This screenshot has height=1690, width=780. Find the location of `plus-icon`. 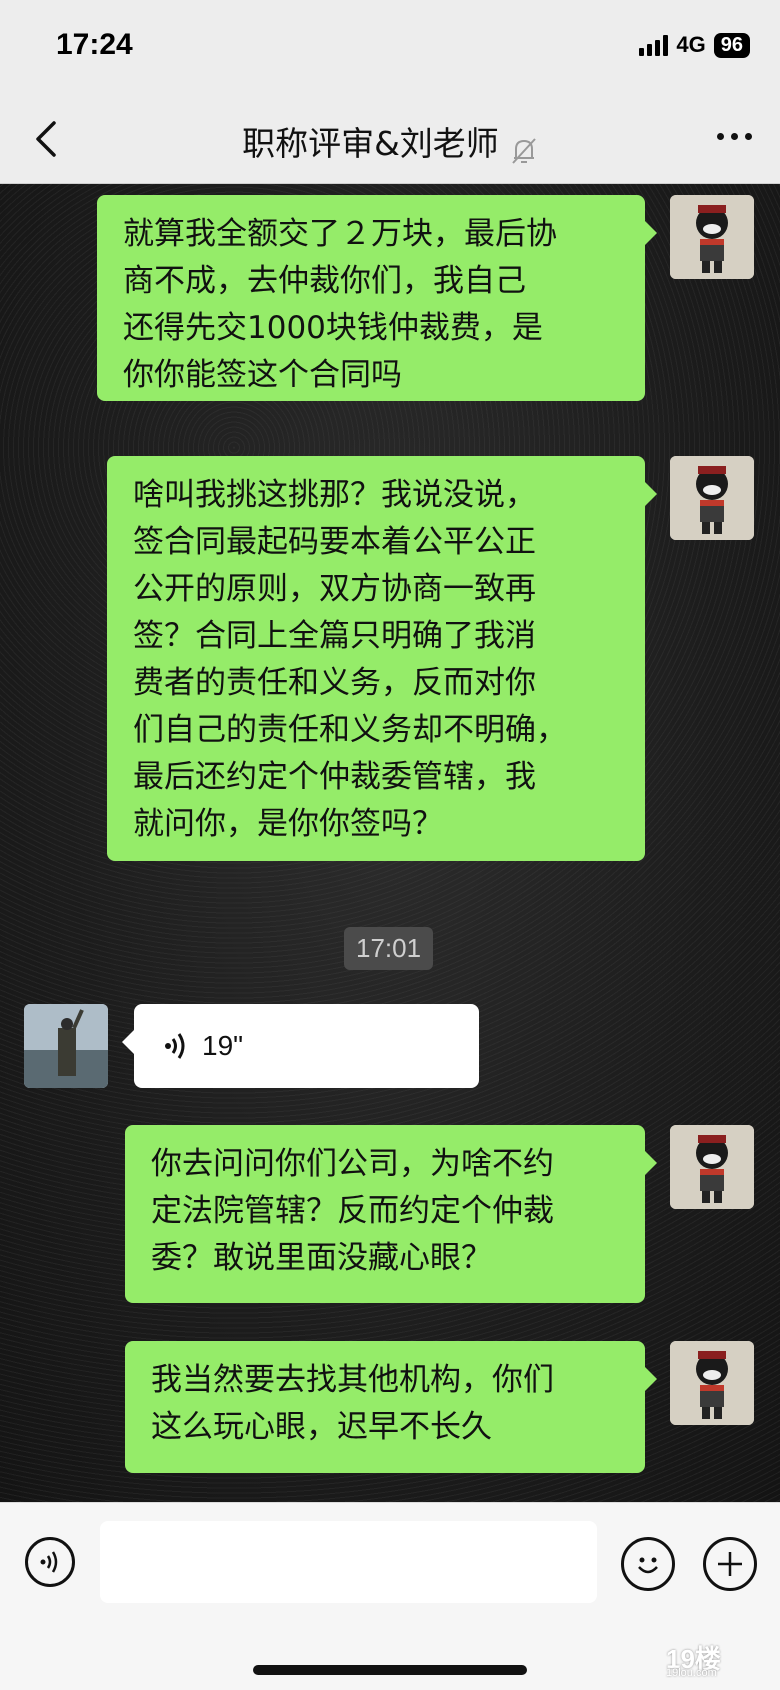

plus-icon is located at coordinates (730, 1564).